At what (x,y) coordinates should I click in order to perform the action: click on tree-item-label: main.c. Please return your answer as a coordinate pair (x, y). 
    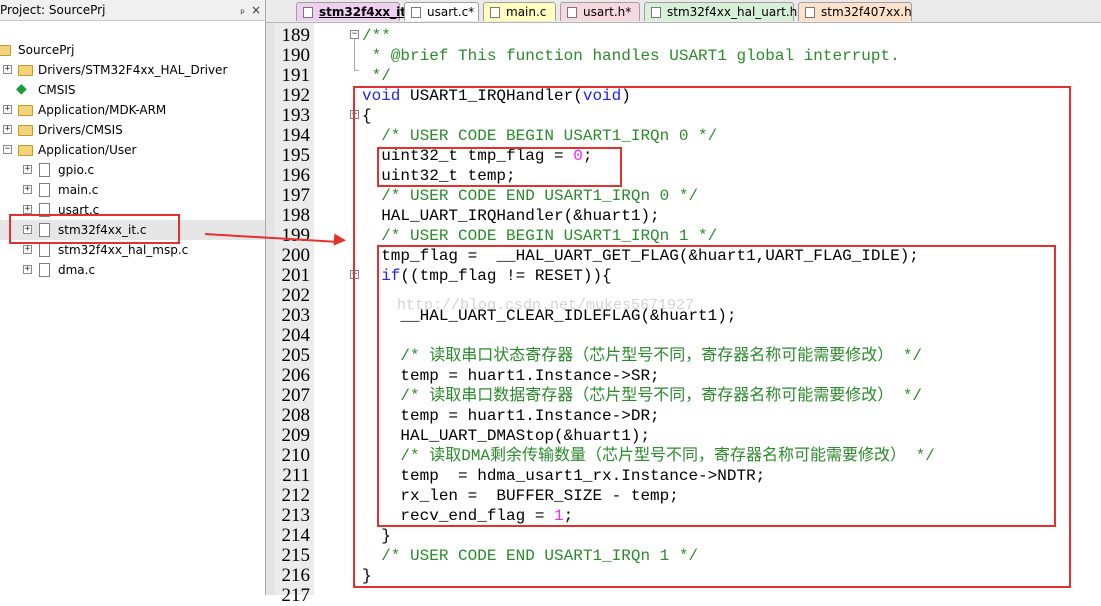
    Looking at the image, I should click on (78, 190).